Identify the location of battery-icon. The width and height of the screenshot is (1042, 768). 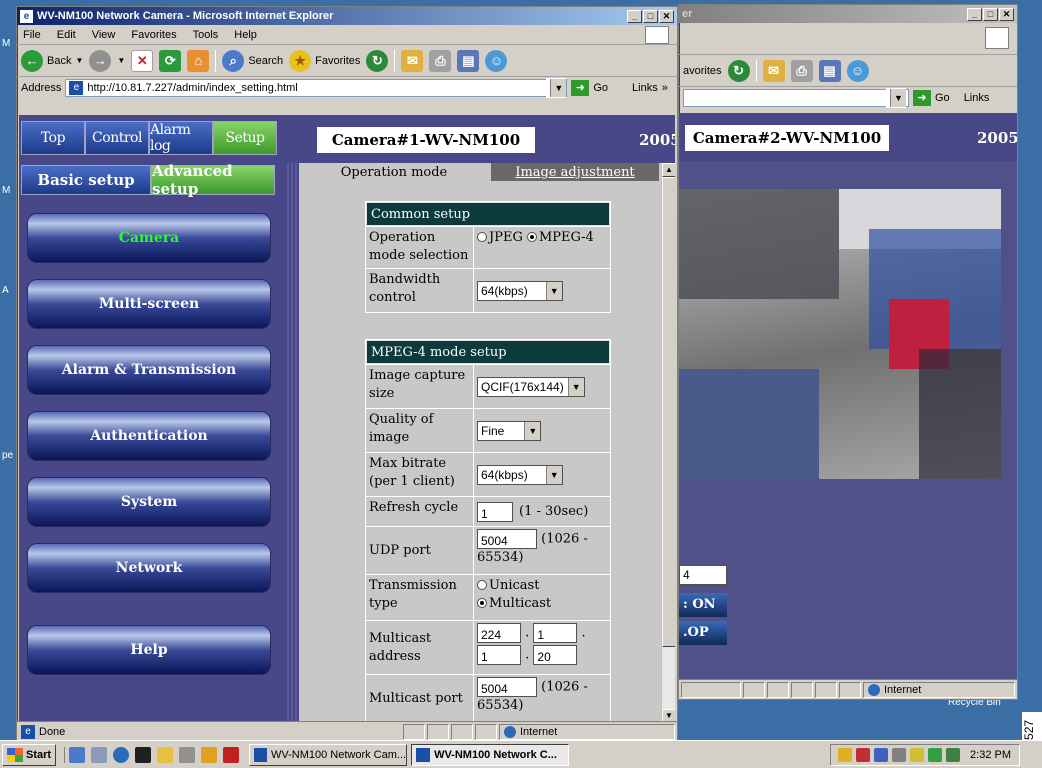
(935, 754).